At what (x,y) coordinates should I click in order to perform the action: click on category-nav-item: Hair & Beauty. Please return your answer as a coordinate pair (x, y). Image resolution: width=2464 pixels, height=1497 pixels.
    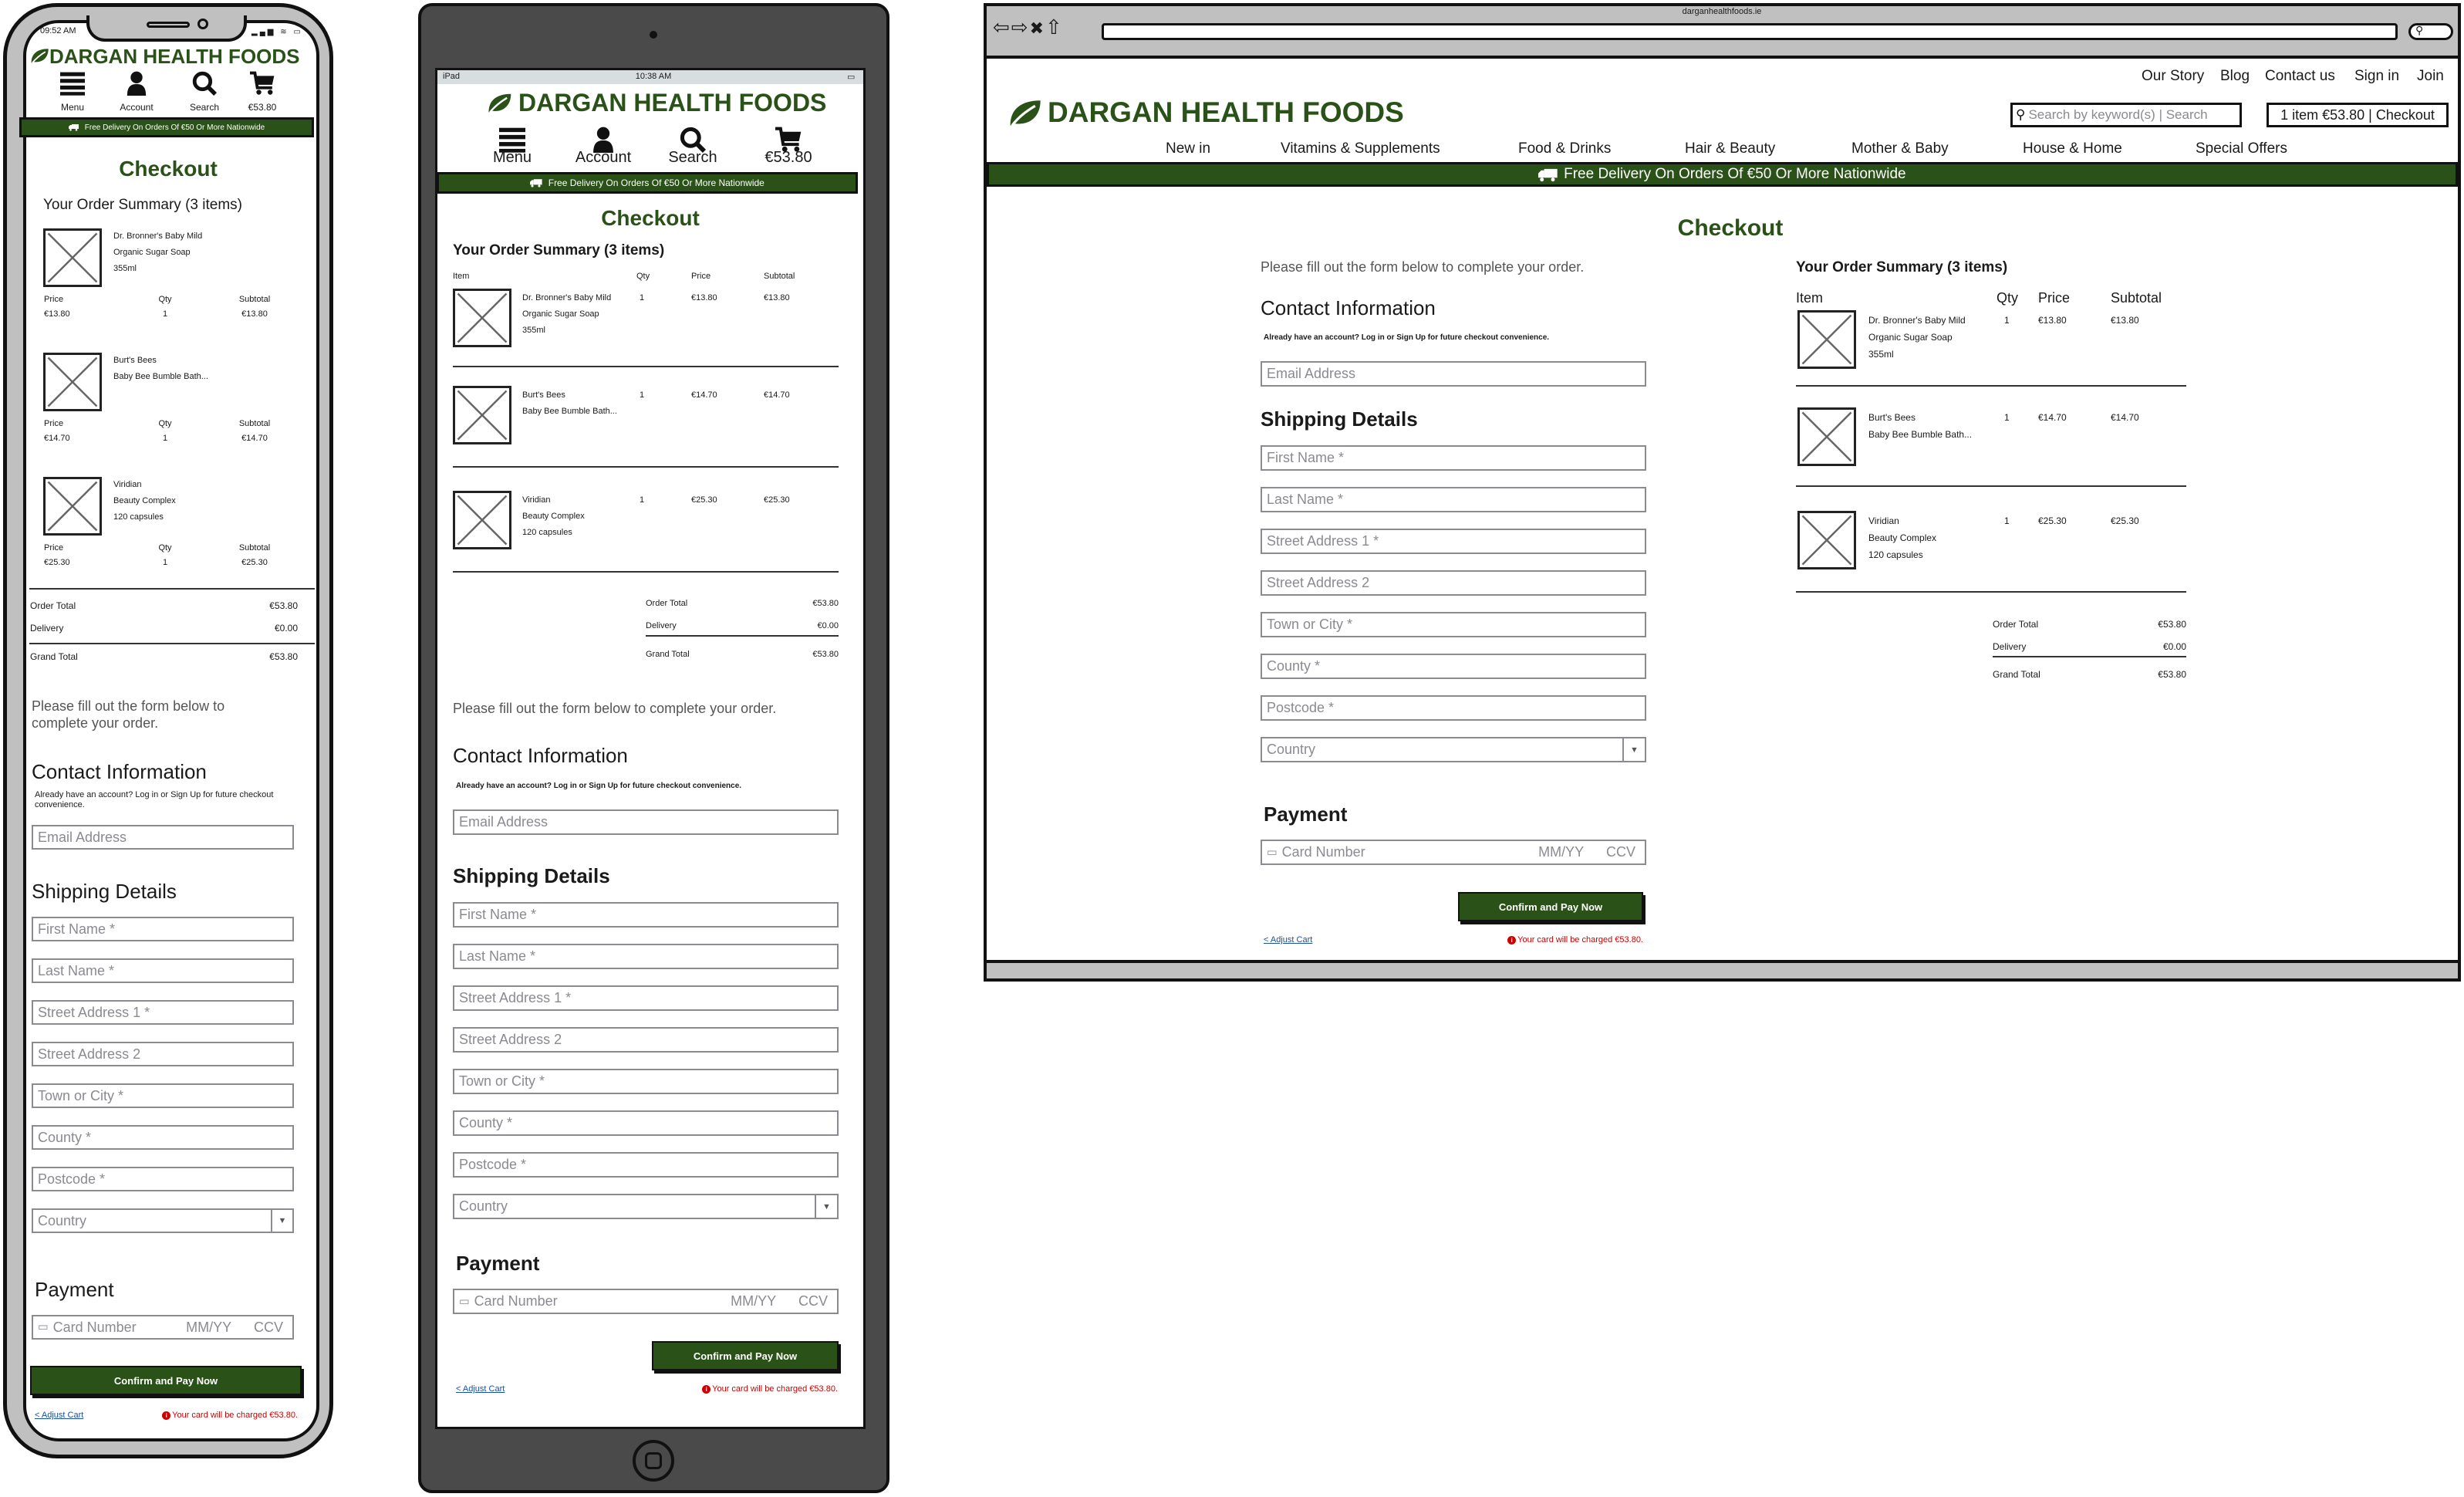
    Looking at the image, I should click on (1730, 149).